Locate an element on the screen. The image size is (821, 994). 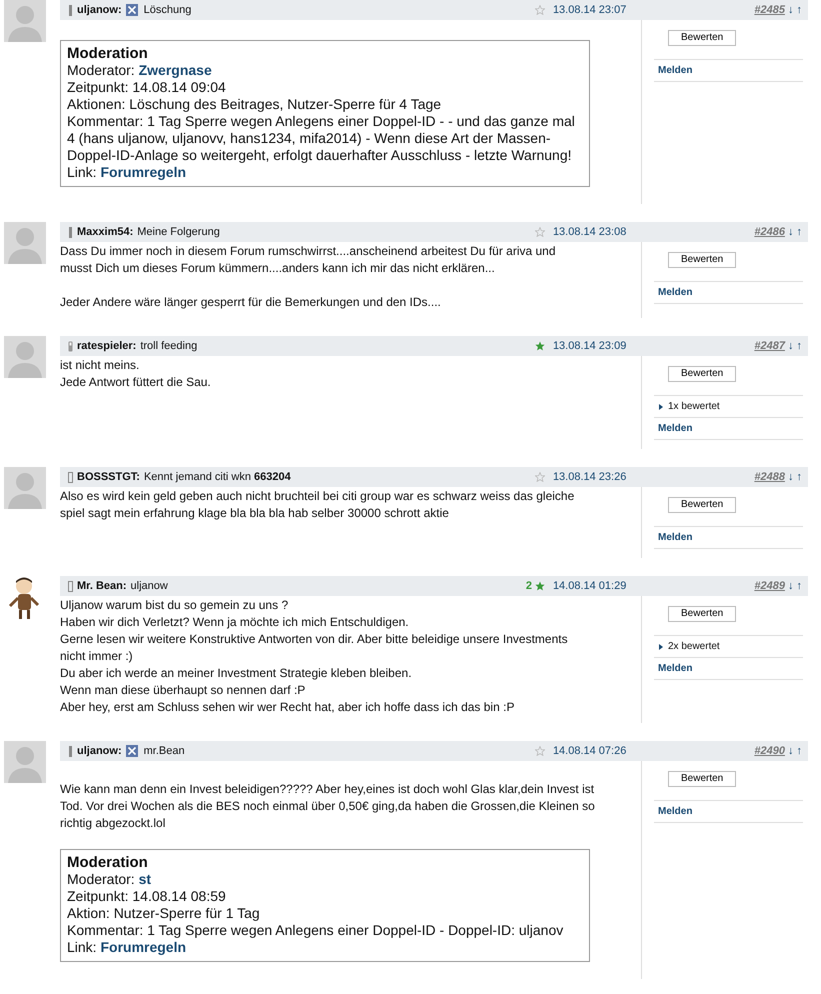
author-name: Maxxim54: is located at coordinates (105, 232).